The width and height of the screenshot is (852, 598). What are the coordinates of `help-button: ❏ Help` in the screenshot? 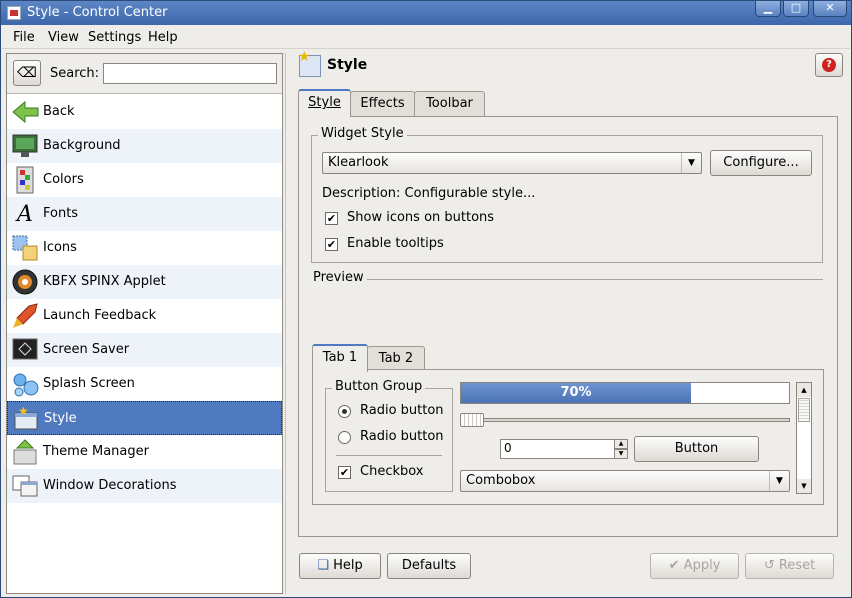 It's located at (340, 566).